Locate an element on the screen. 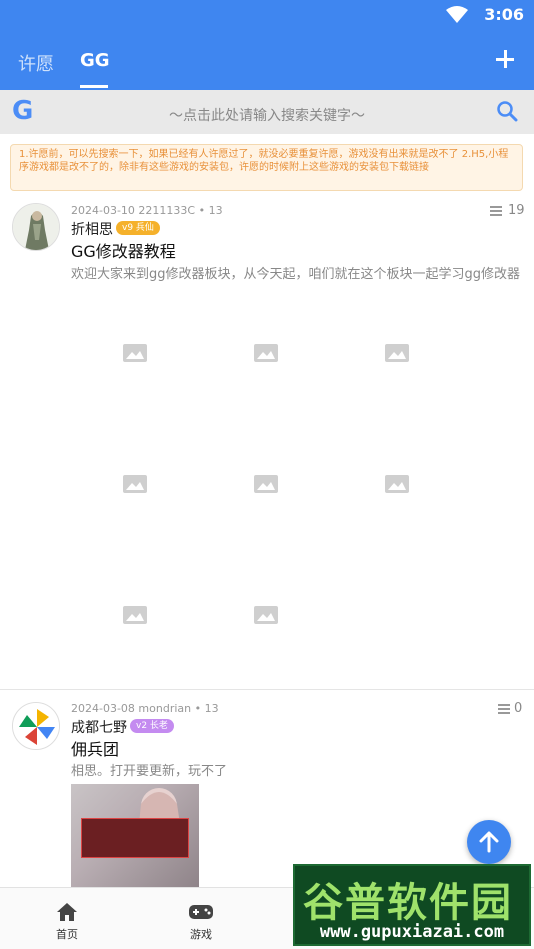 Image resolution: width=534 pixels, height=949 pixels. search-input: ～点击此处请输入搜索关键字～ is located at coordinates (267, 115).